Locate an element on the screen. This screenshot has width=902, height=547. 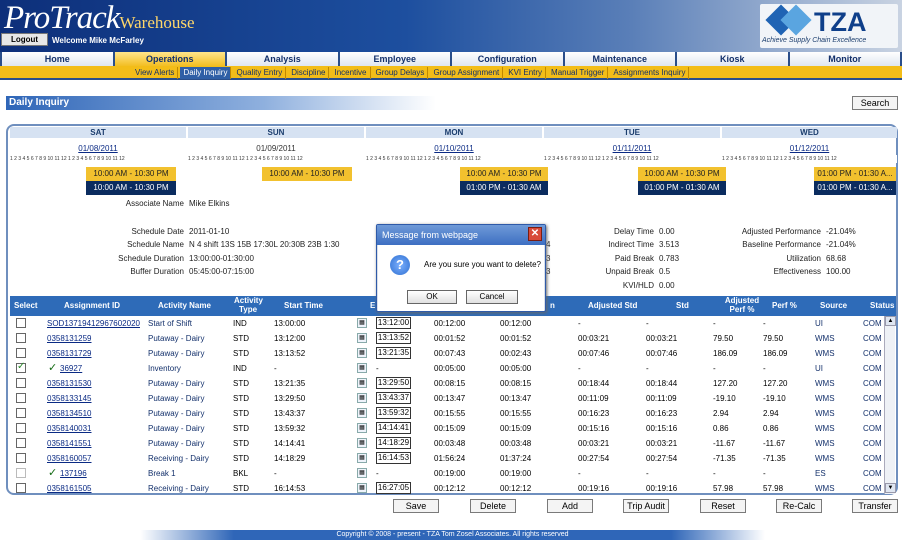
cell-id: 0358131530 is located at coordinates (69, 383).